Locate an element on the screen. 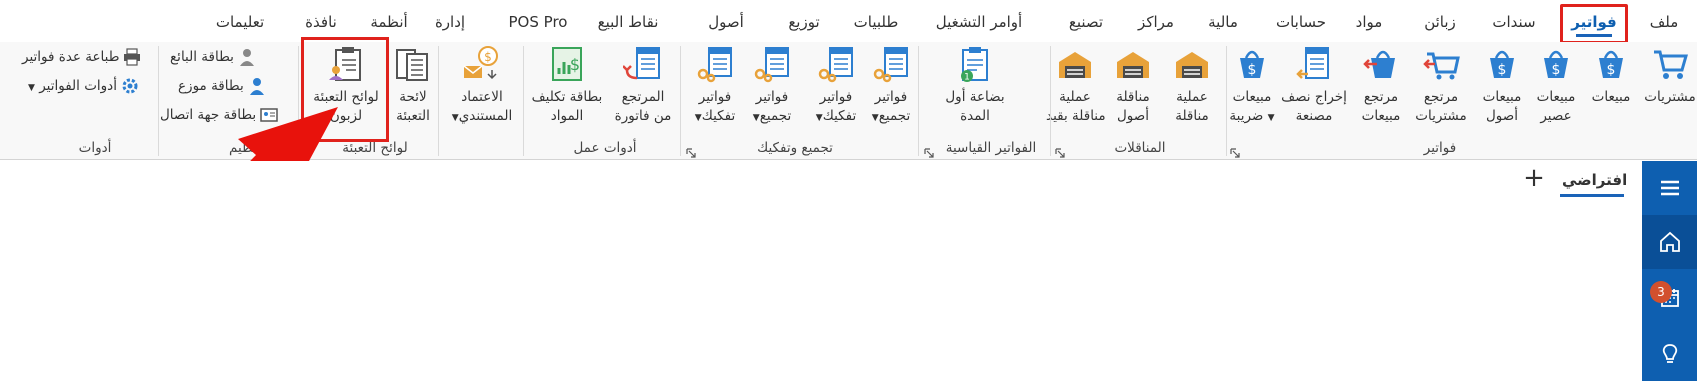  active-tab-underline is located at coordinates (1594, 35).